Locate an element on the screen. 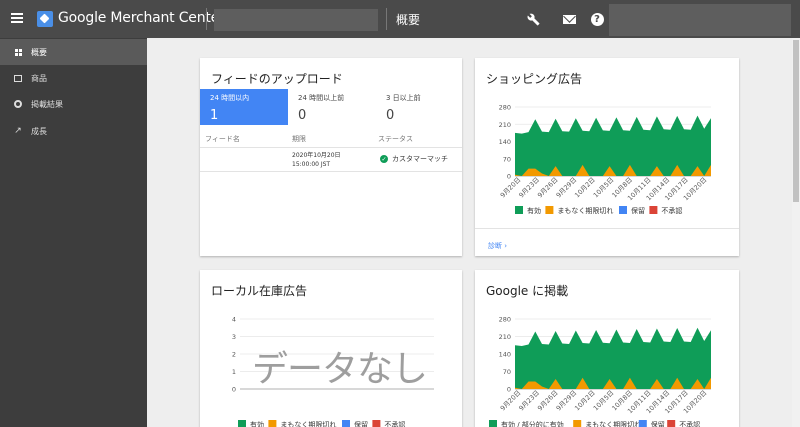  account-selector is located at coordinates (296, 20).